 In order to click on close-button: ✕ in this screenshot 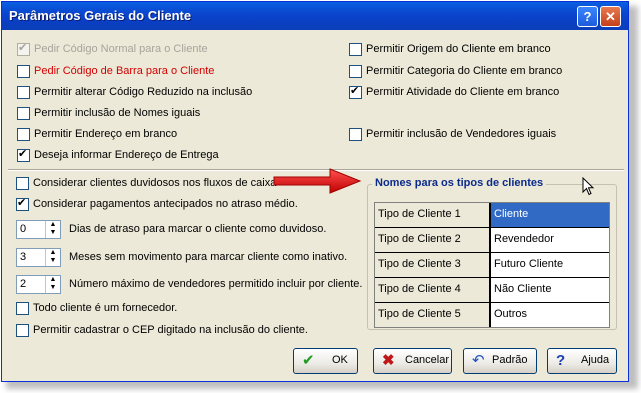, I will do `click(610, 16)`.